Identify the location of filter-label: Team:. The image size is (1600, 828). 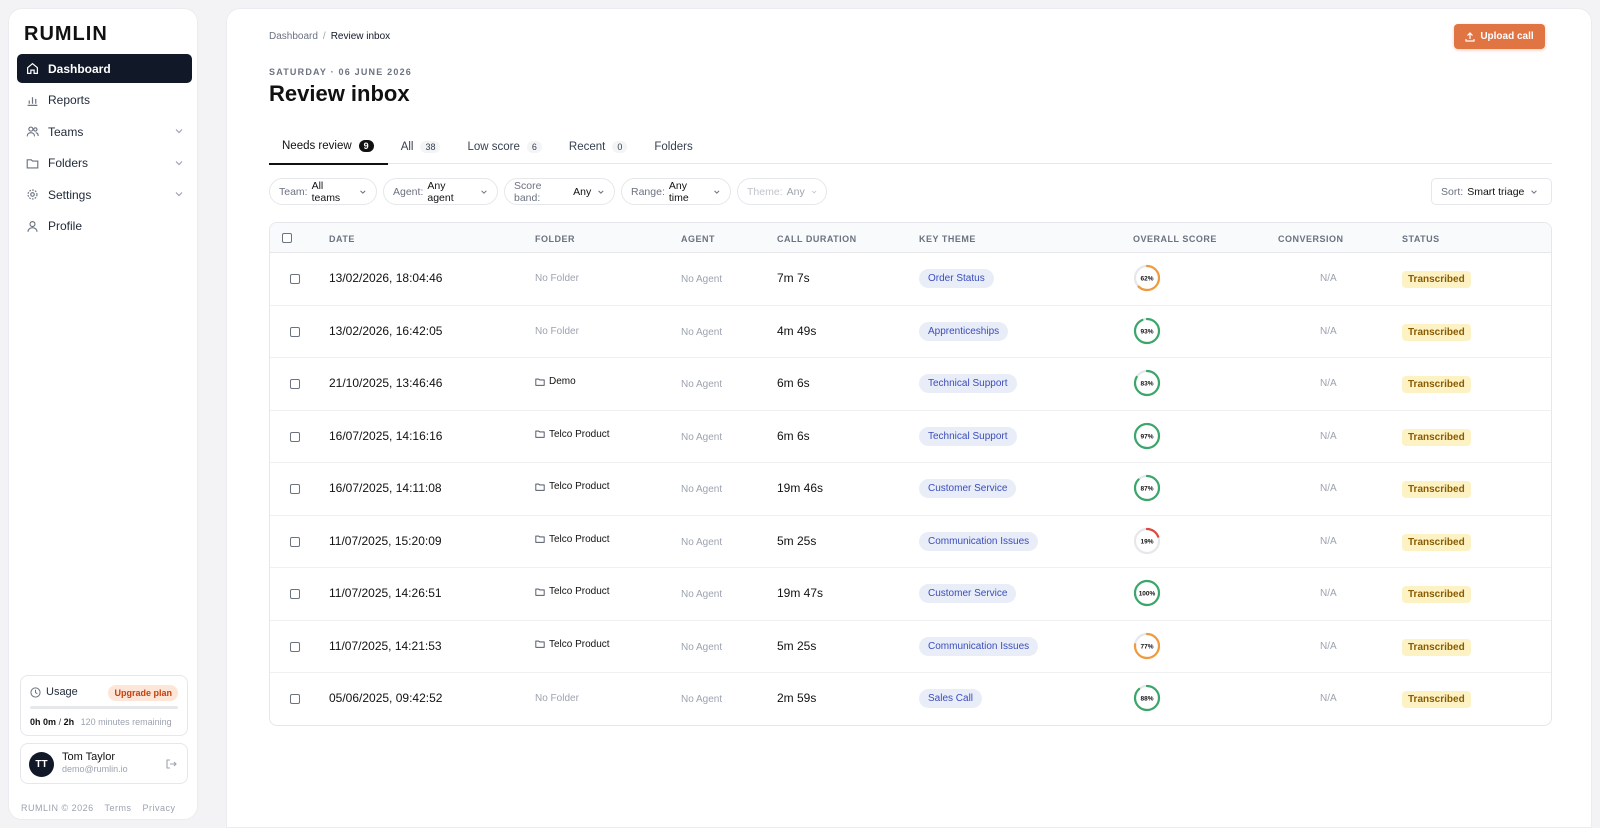
(293, 191).